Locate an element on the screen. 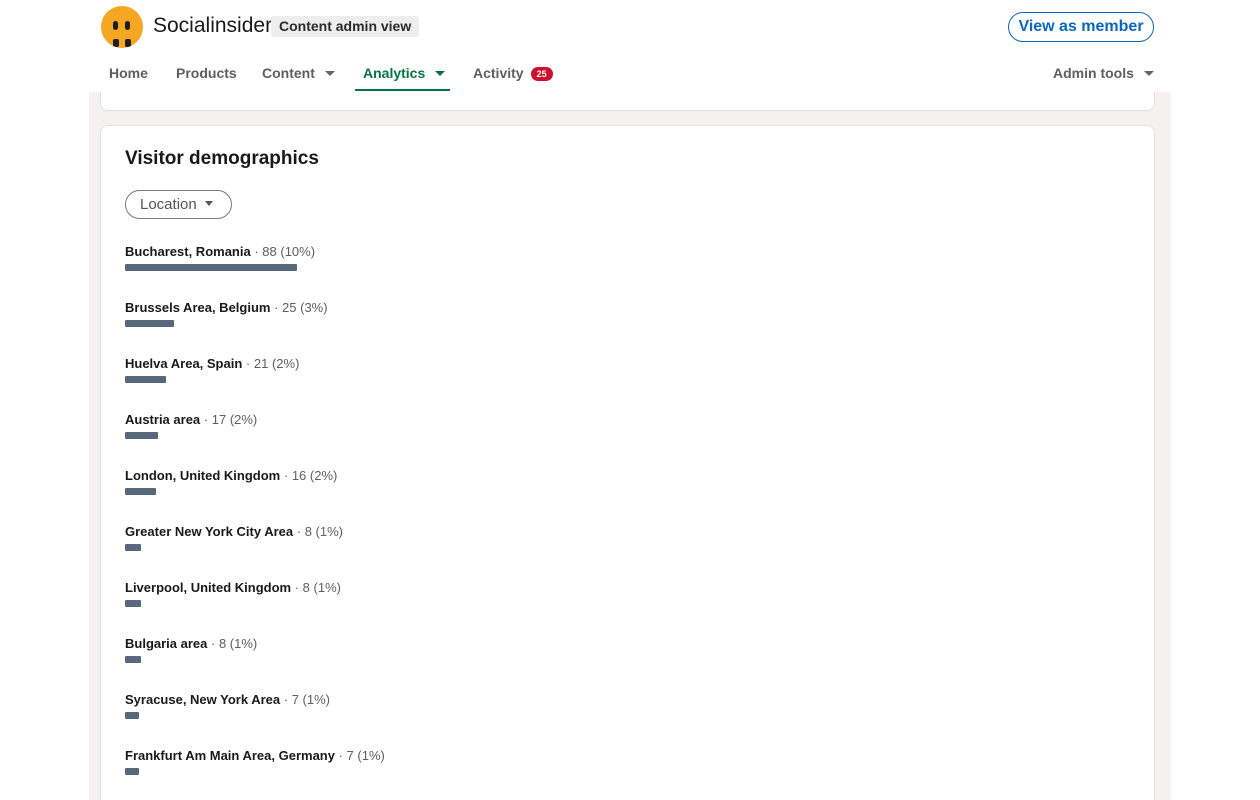 This screenshot has width=1260, height=800. list-item-text: Bucharest, Romania · 88 (10%) is located at coordinates (220, 251).